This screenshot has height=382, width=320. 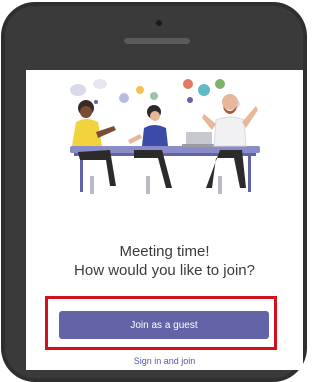 I want to click on laptop-icon, so click(x=199, y=139).